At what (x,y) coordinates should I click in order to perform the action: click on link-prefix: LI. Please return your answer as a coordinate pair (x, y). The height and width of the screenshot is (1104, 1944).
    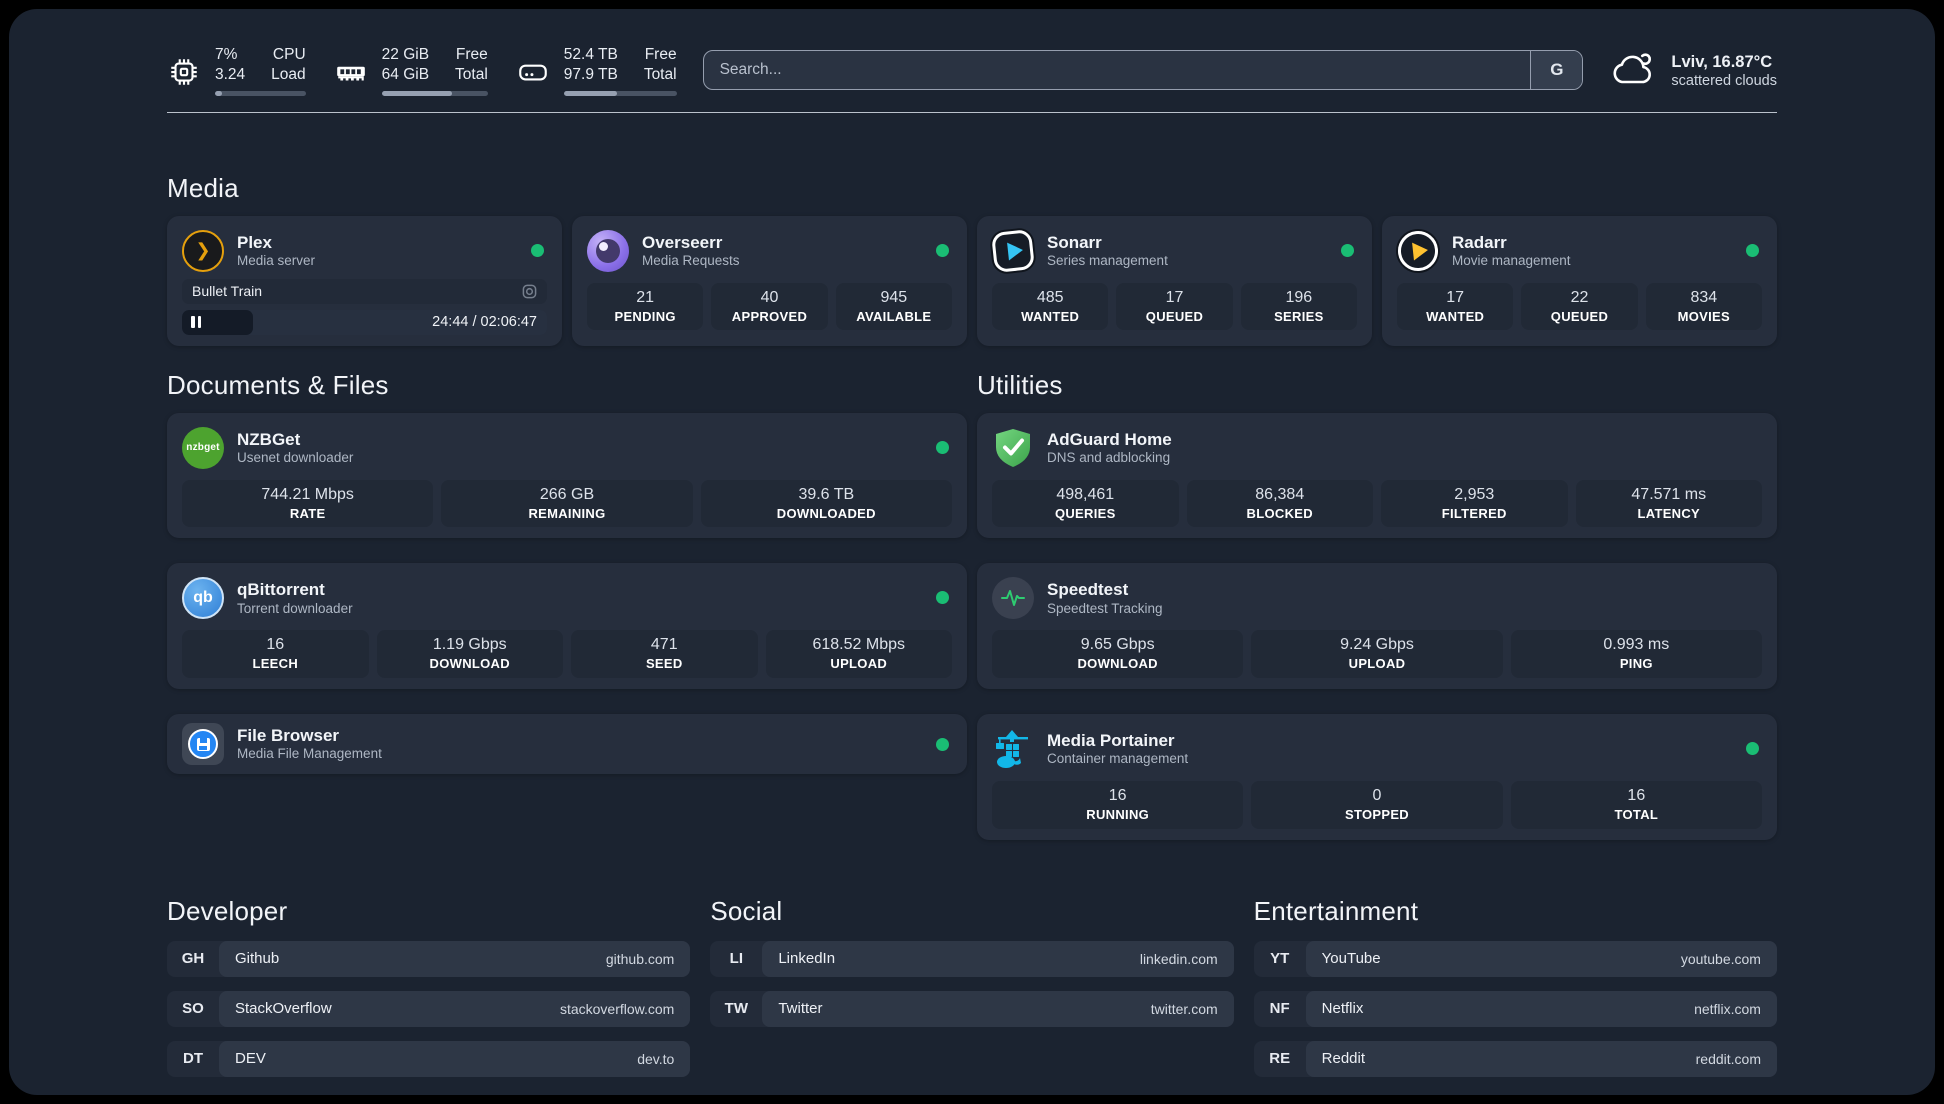
    Looking at the image, I should click on (736, 959).